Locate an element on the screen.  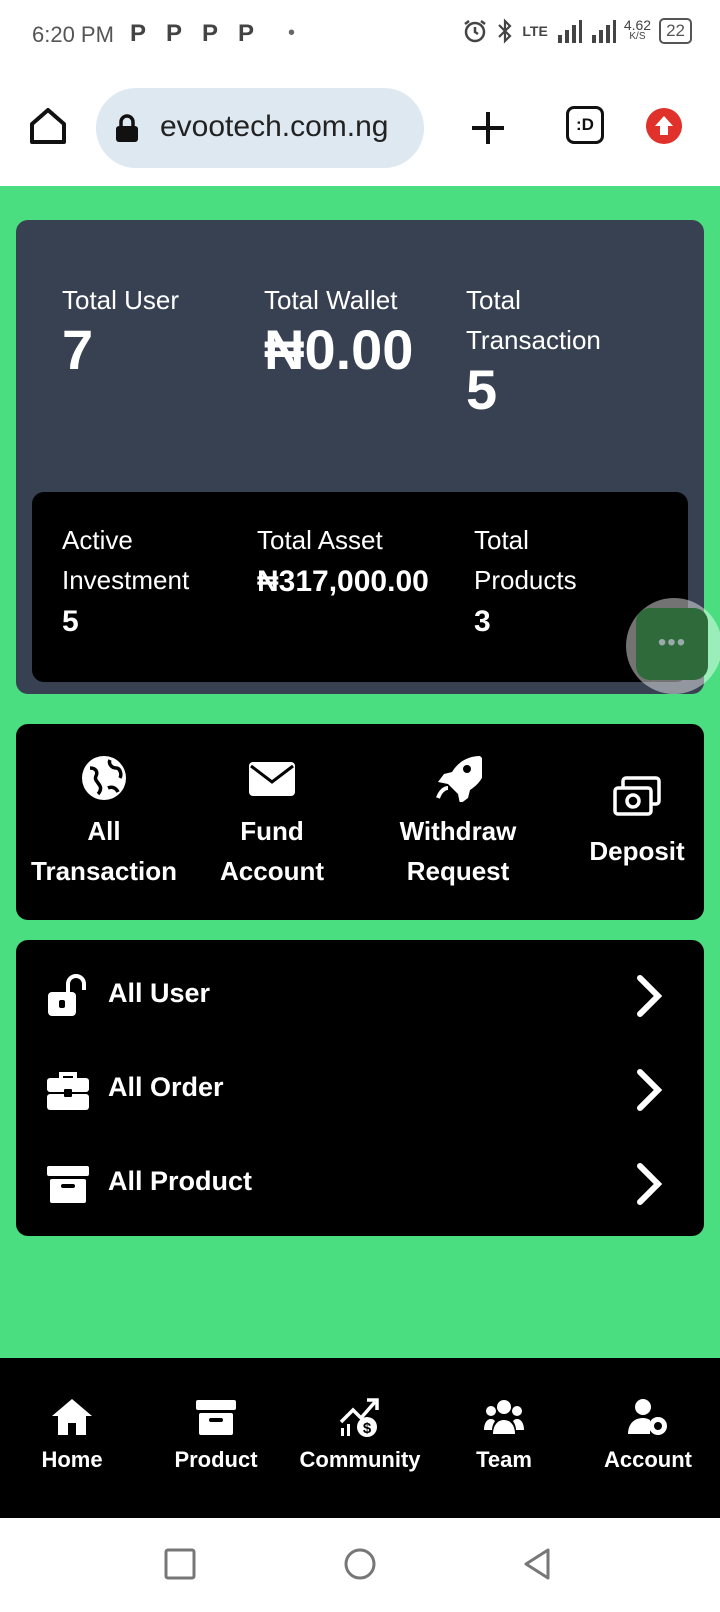
status-time: 6:20 PM is located at coordinates (73, 34).